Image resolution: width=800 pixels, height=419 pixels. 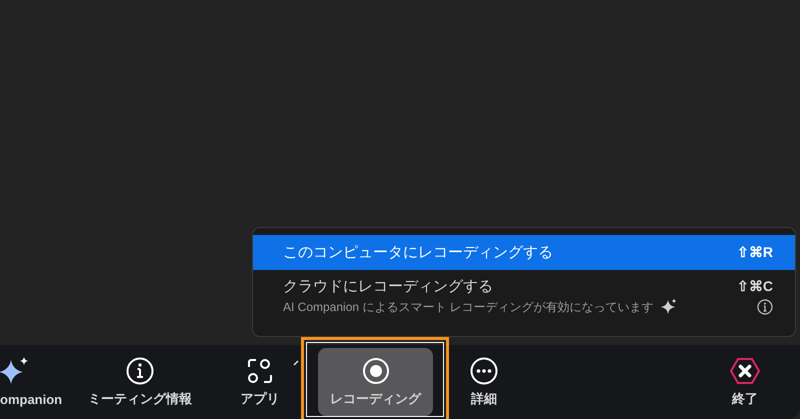 What do you see at coordinates (468, 307) in the screenshot?
I see `smart-recording-note: AI Companion によるスマート レコーディングが有効になっています` at bounding box center [468, 307].